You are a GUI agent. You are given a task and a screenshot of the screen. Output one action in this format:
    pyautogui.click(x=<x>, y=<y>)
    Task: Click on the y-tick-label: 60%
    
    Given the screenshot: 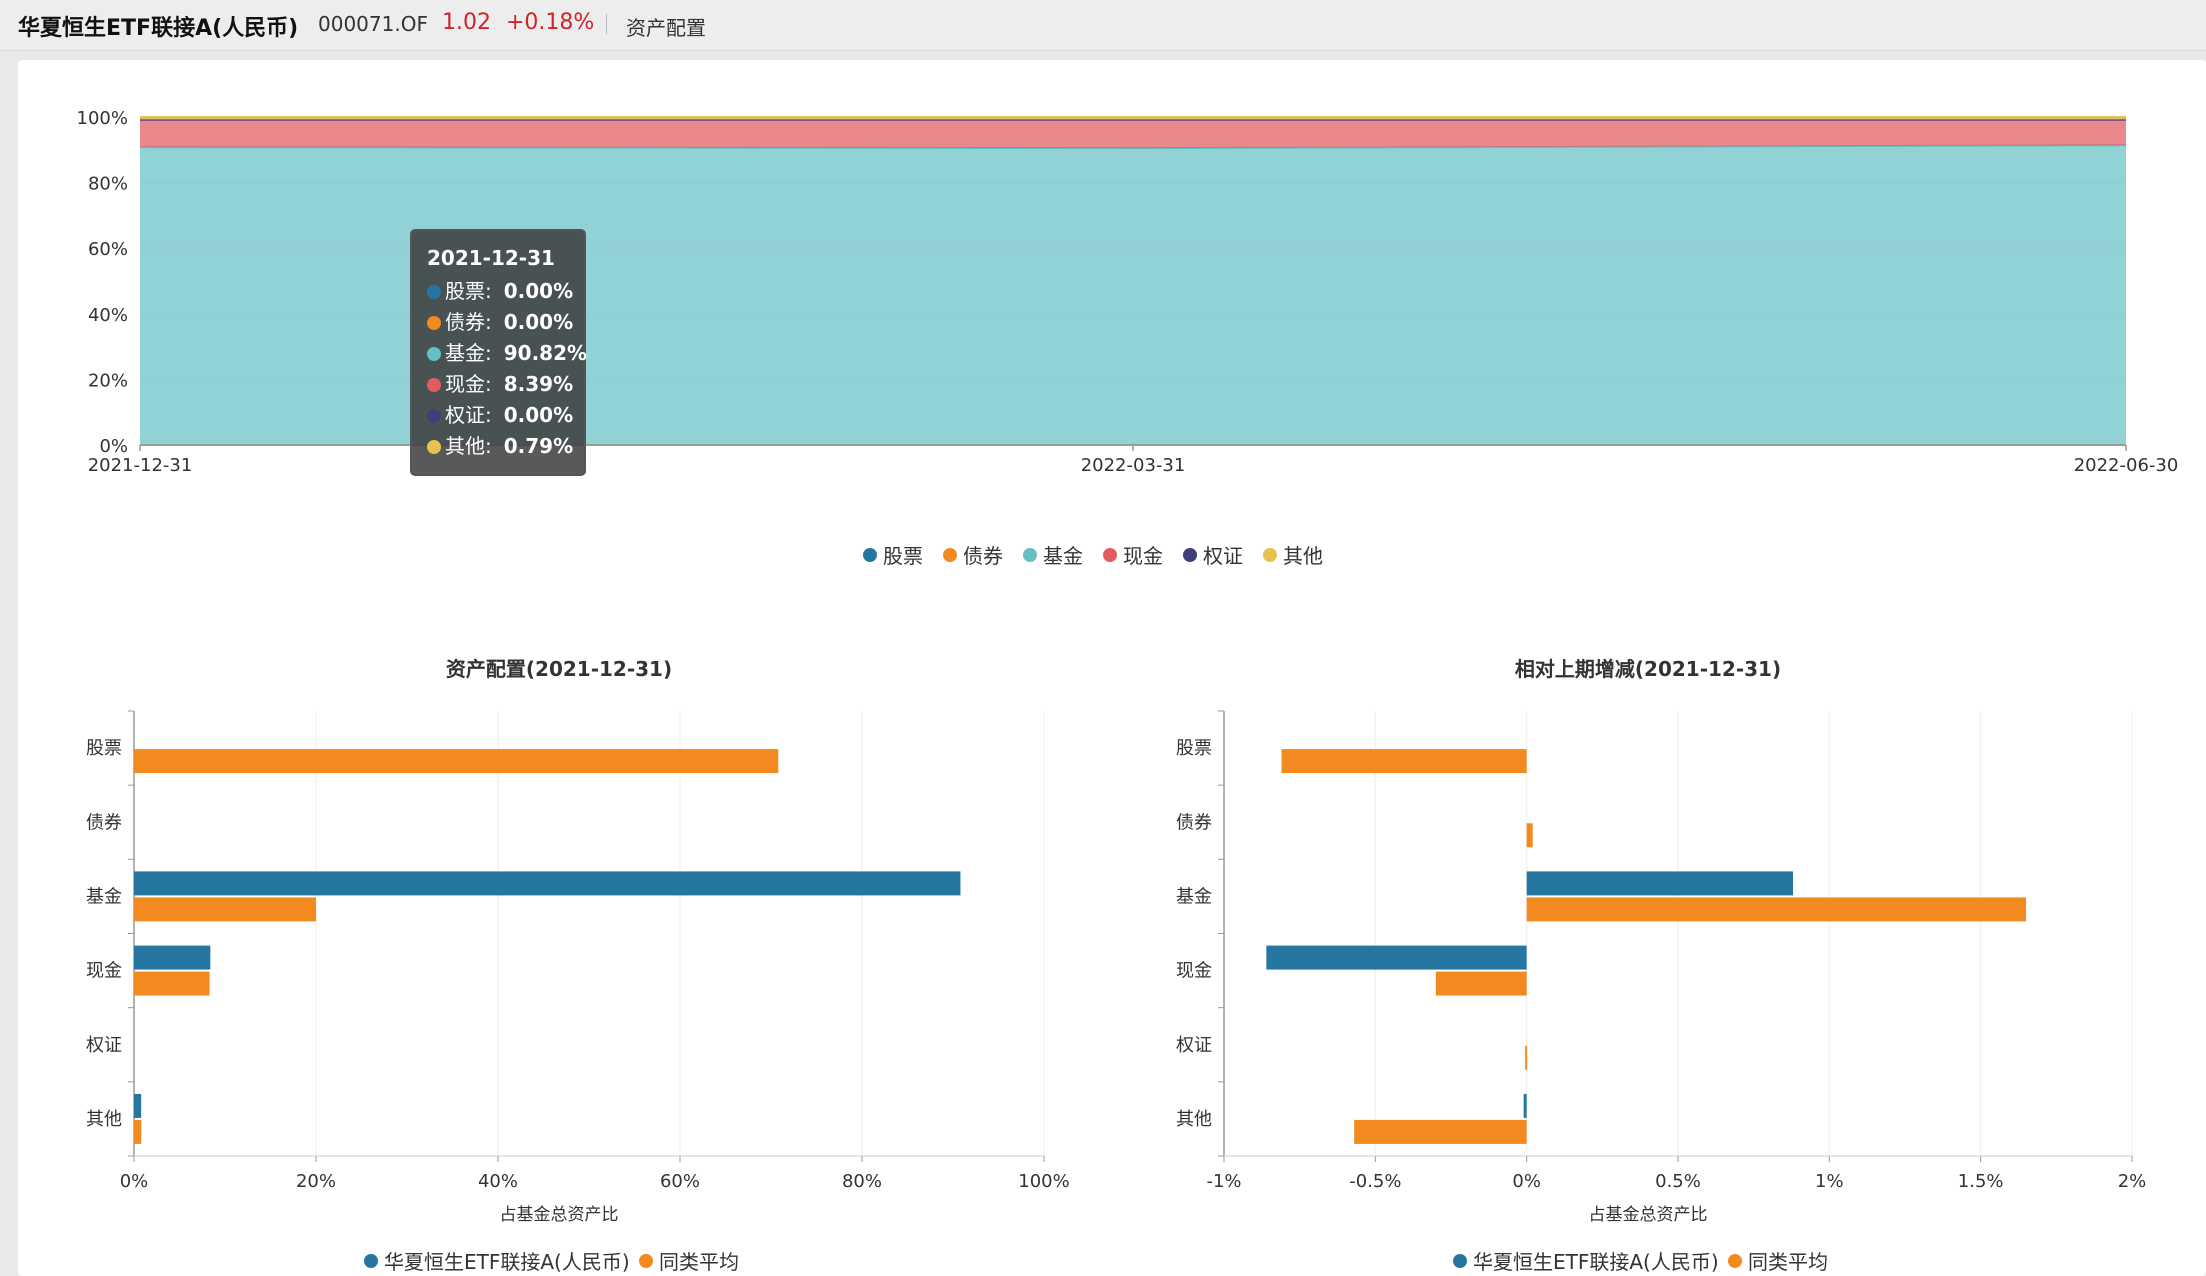 What is the action you would take?
    pyautogui.click(x=108, y=249)
    